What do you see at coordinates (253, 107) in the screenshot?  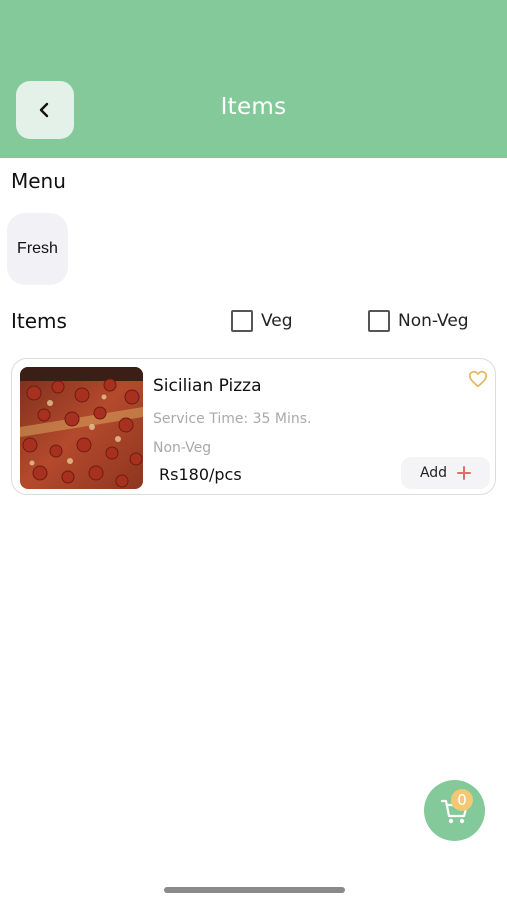 I see `page-title: Items` at bounding box center [253, 107].